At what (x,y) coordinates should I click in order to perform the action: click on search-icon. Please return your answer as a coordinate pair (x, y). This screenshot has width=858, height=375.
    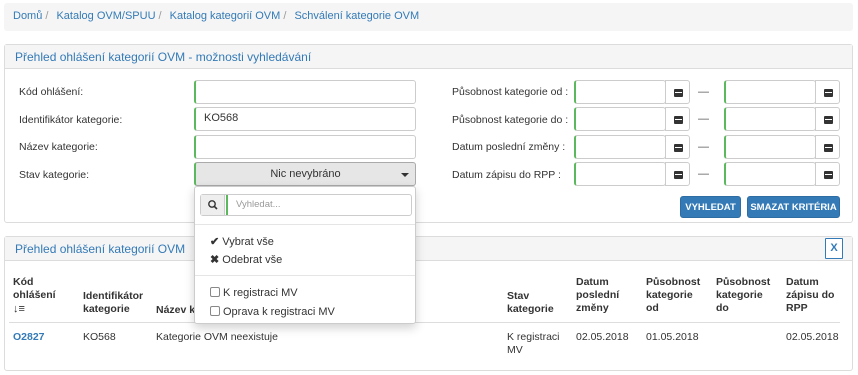
    Looking at the image, I should click on (213, 205).